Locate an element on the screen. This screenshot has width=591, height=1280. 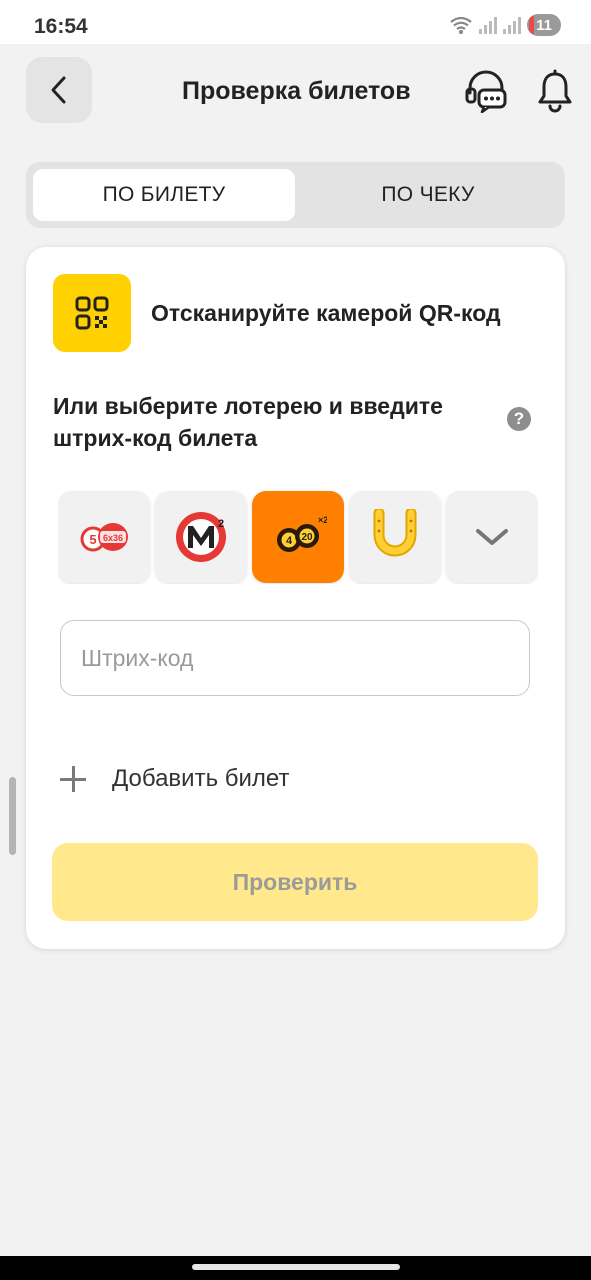
svg-text: 5 is located at coordinates (92, 539).